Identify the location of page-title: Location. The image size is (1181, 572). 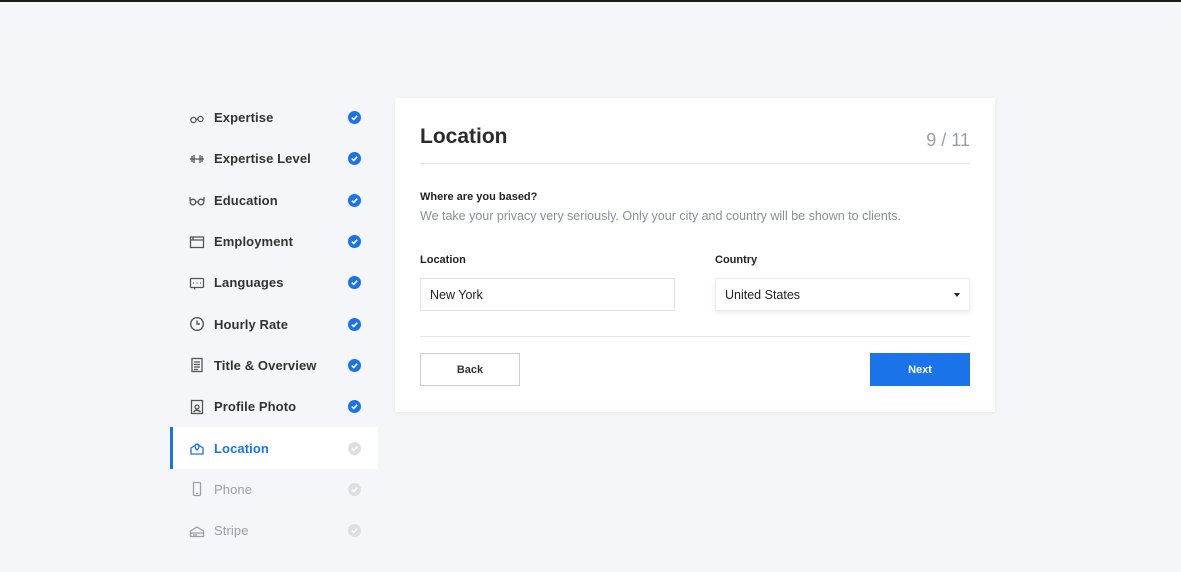
(464, 136).